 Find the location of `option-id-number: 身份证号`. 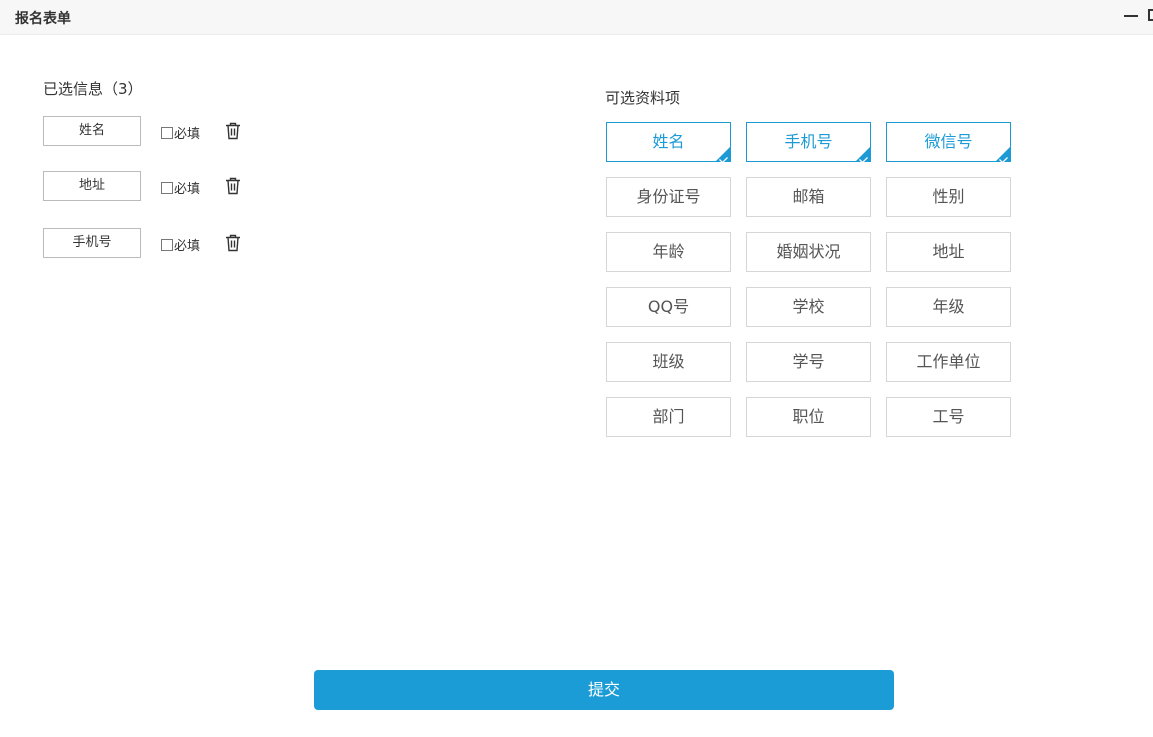

option-id-number: 身份证号 is located at coordinates (668, 197).